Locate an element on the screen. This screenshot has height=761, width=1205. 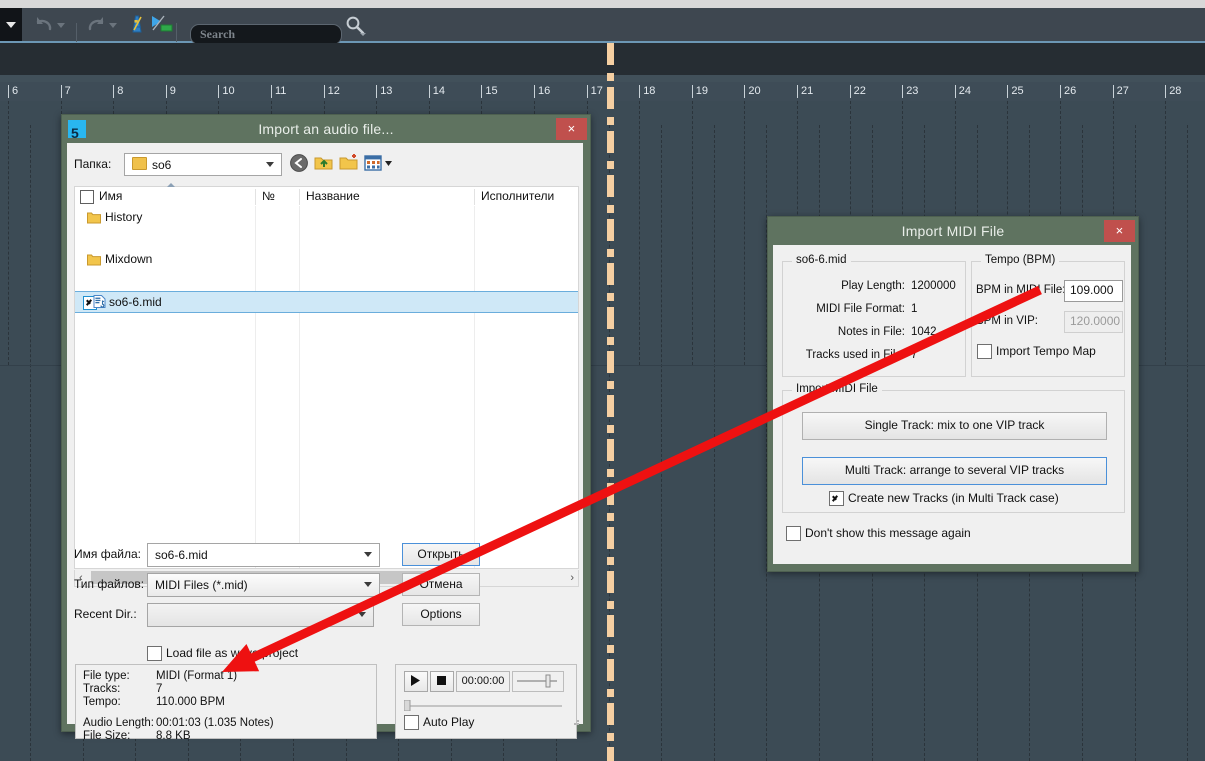
audio-length-key: Audio Length: is located at coordinates (118, 723).